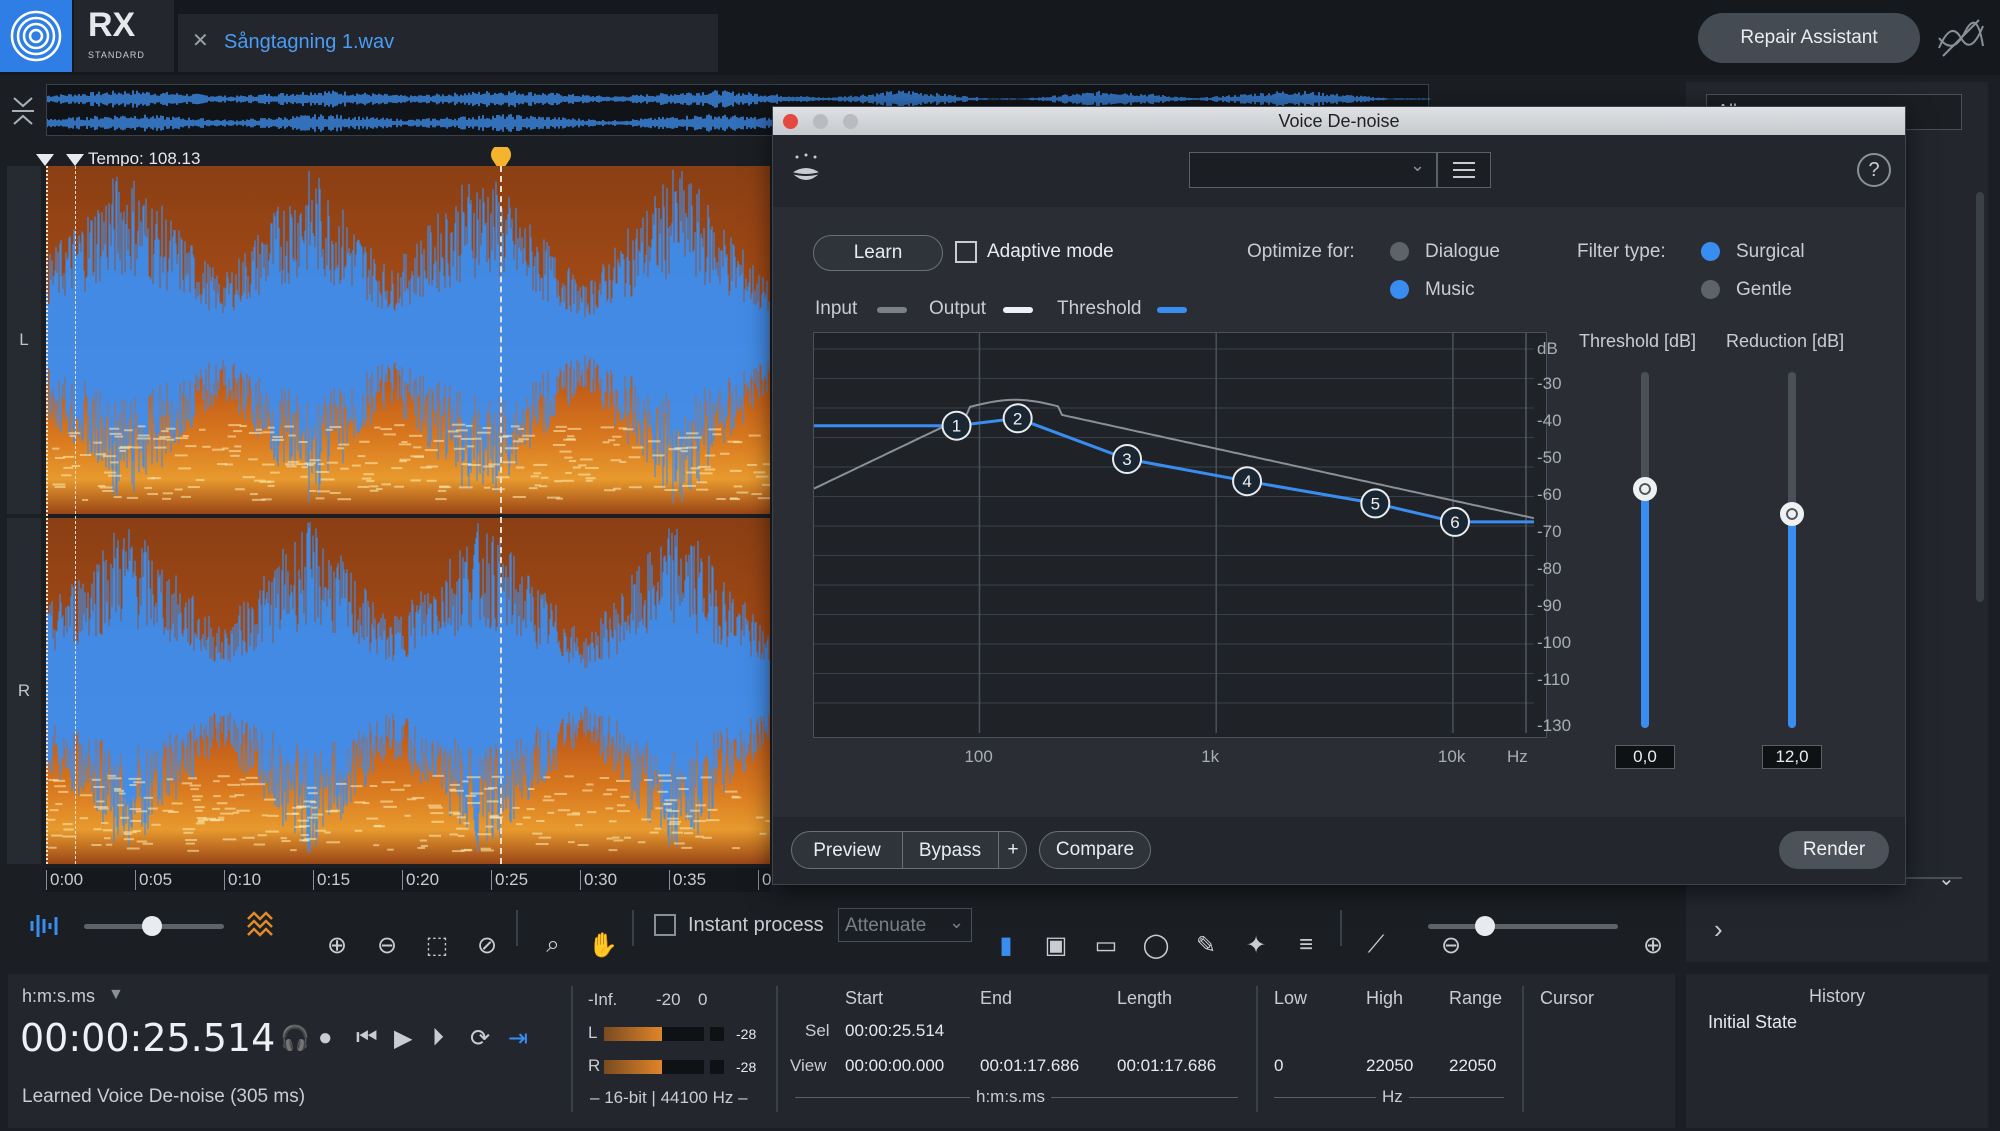 This screenshot has height=1131, width=2000. What do you see at coordinates (603, 945) in the screenshot?
I see `hand-icon: ✋` at bounding box center [603, 945].